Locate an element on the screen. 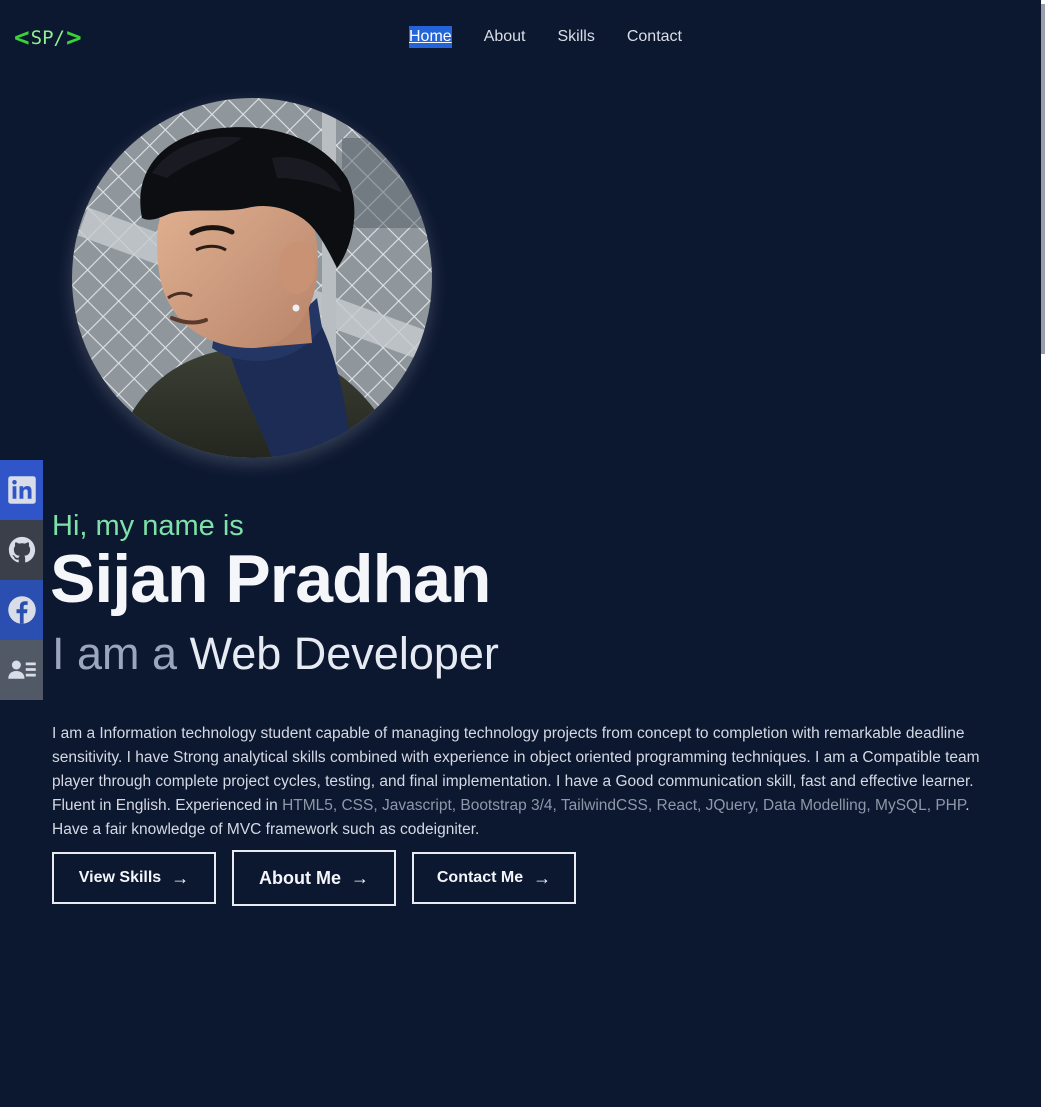 The width and height of the screenshot is (1045, 1107). scrollbar-track is located at coordinates (1043, 553).